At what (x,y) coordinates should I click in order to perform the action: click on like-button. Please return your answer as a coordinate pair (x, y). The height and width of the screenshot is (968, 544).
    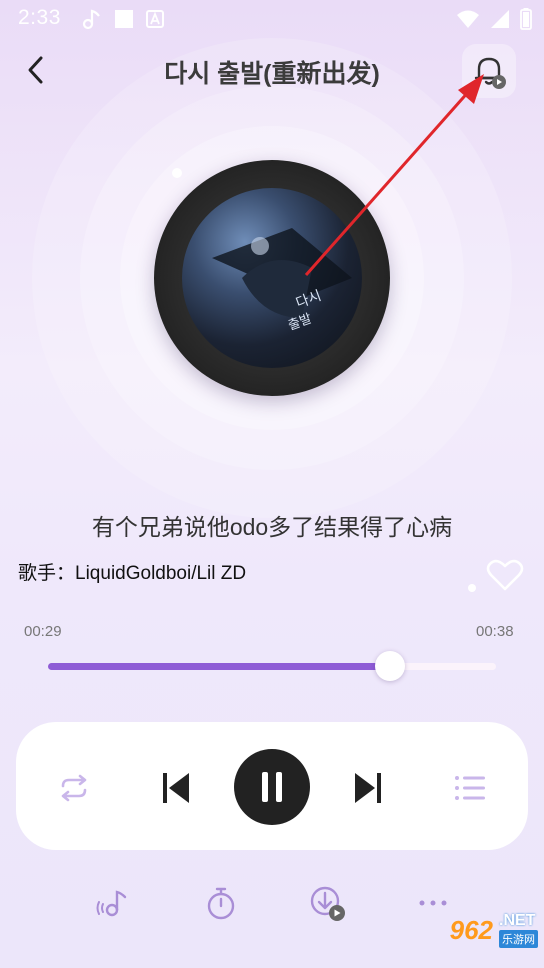
    Looking at the image, I should click on (505, 576).